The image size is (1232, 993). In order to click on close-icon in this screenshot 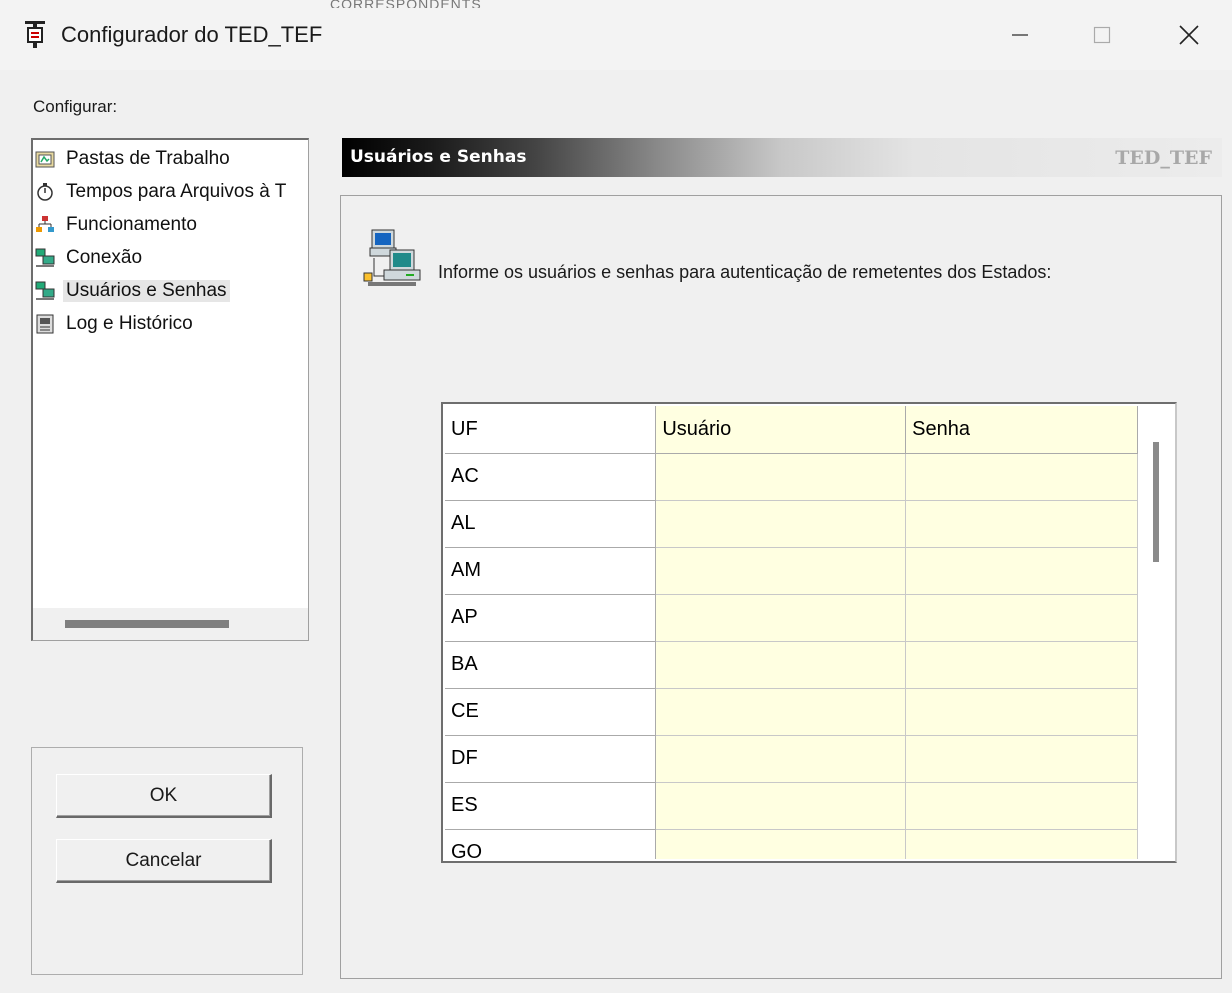, I will do `click(1189, 35)`.